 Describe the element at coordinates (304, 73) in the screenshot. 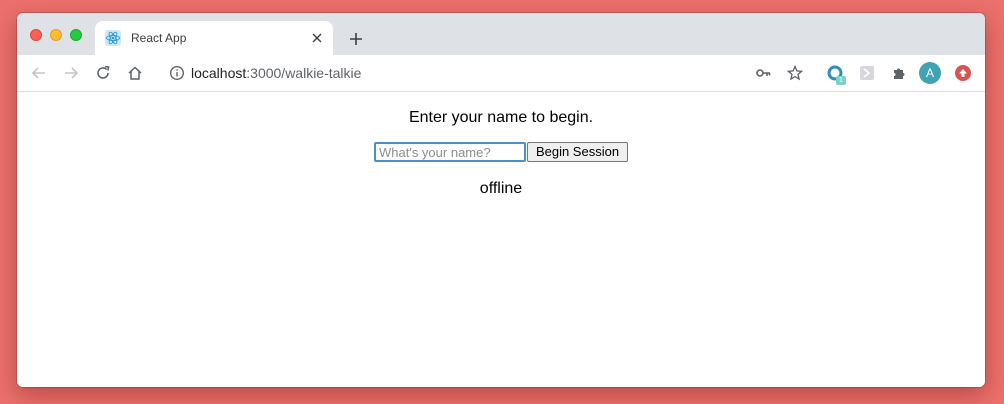

I see `url-path: :3000/walkie-talkie` at that location.